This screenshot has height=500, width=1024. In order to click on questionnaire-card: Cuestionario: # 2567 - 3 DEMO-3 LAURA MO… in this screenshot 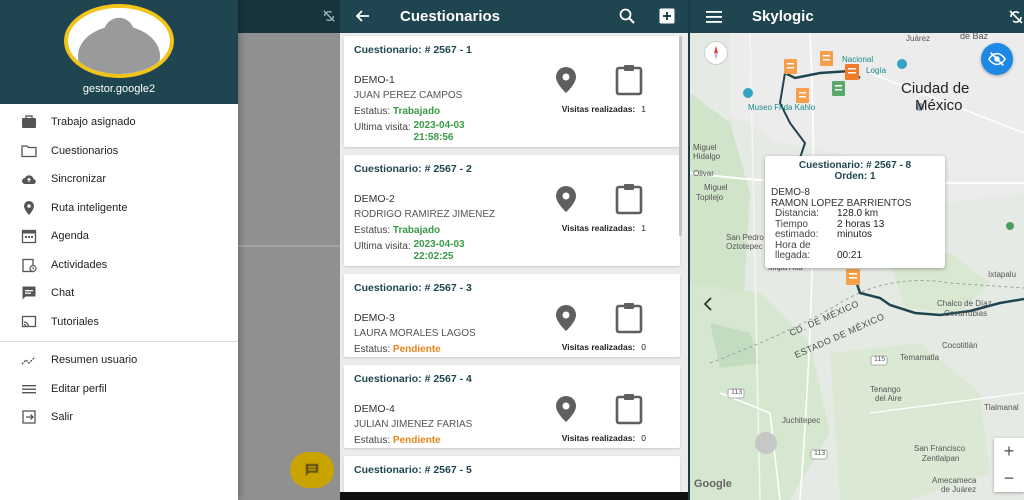, I will do `click(512, 315)`.